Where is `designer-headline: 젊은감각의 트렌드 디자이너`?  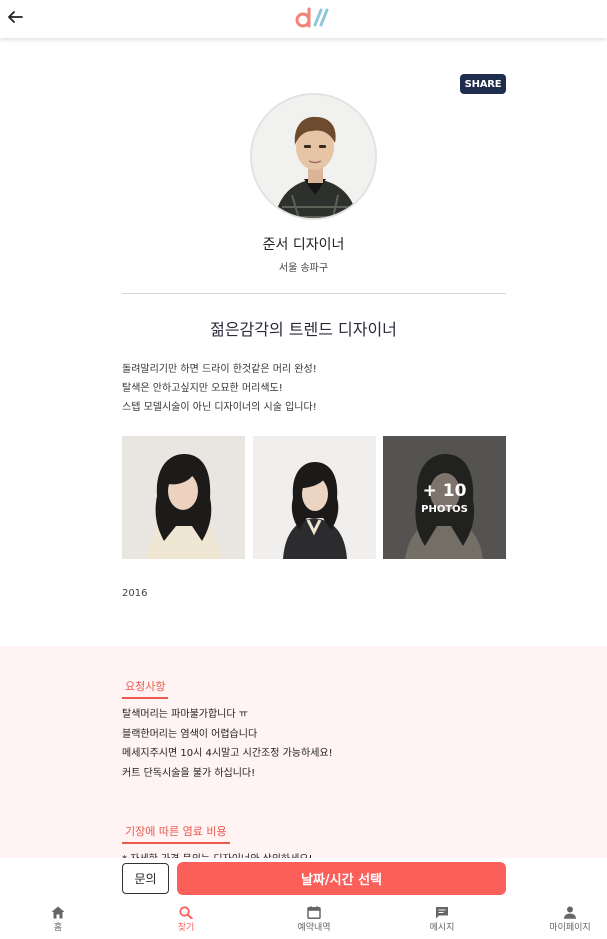 designer-headline: 젊은감각의 트렌드 디자이너 is located at coordinates (303, 329).